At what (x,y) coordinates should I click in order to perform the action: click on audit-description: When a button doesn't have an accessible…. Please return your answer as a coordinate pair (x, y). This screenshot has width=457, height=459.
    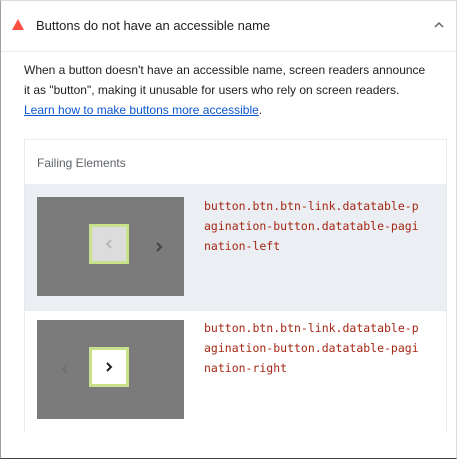
    Looking at the image, I should click on (228, 90).